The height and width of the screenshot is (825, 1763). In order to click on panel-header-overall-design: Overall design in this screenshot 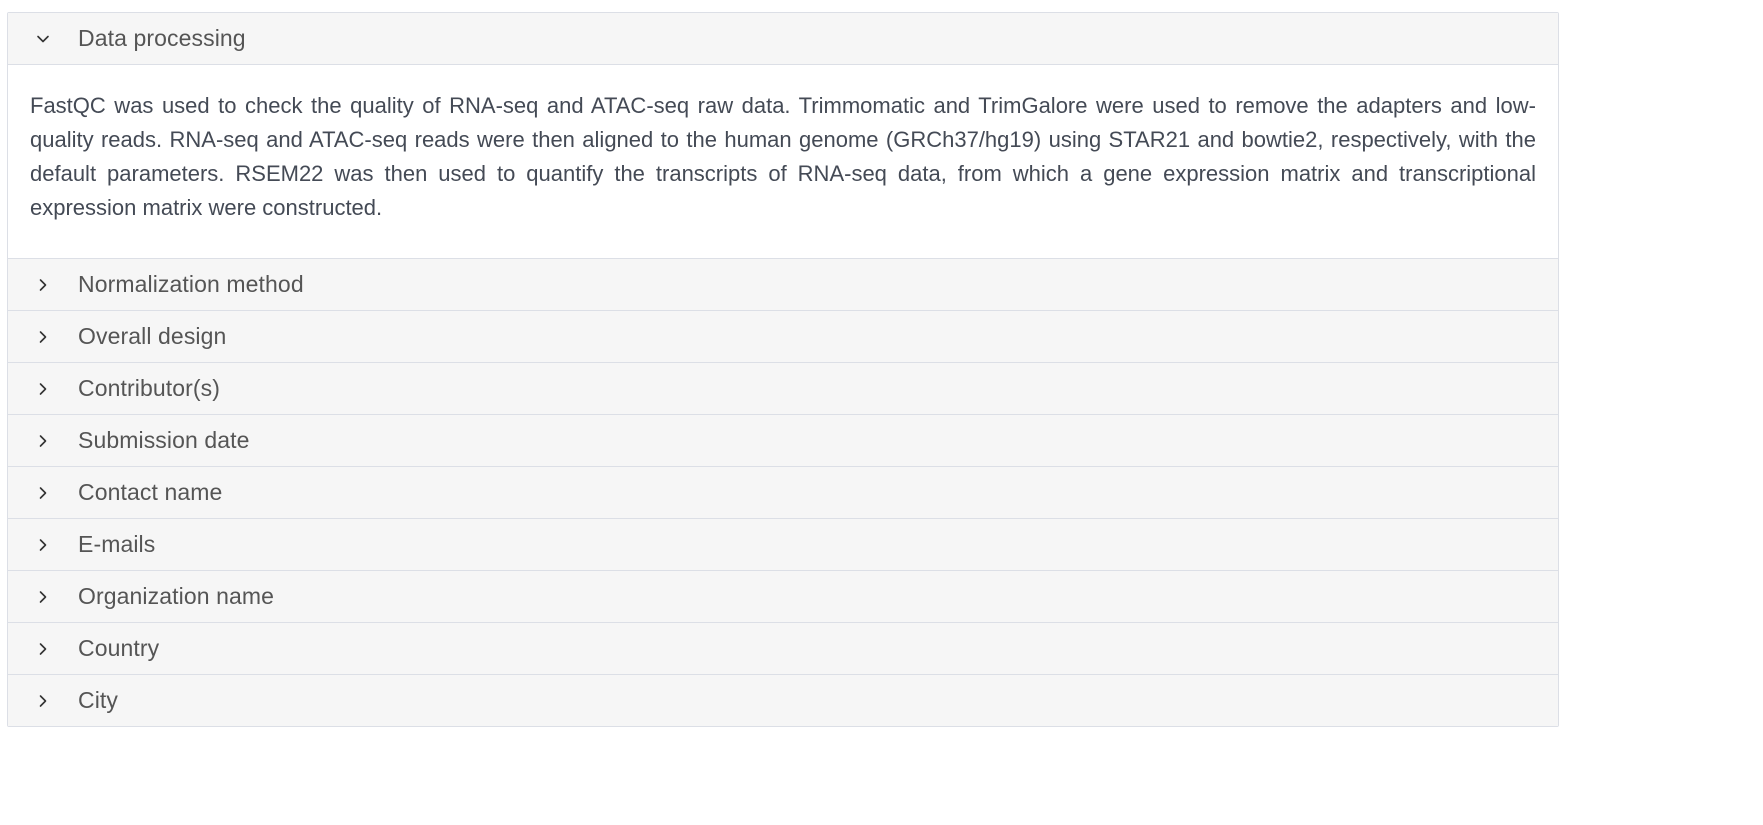, I will do `click(783, 336)`.